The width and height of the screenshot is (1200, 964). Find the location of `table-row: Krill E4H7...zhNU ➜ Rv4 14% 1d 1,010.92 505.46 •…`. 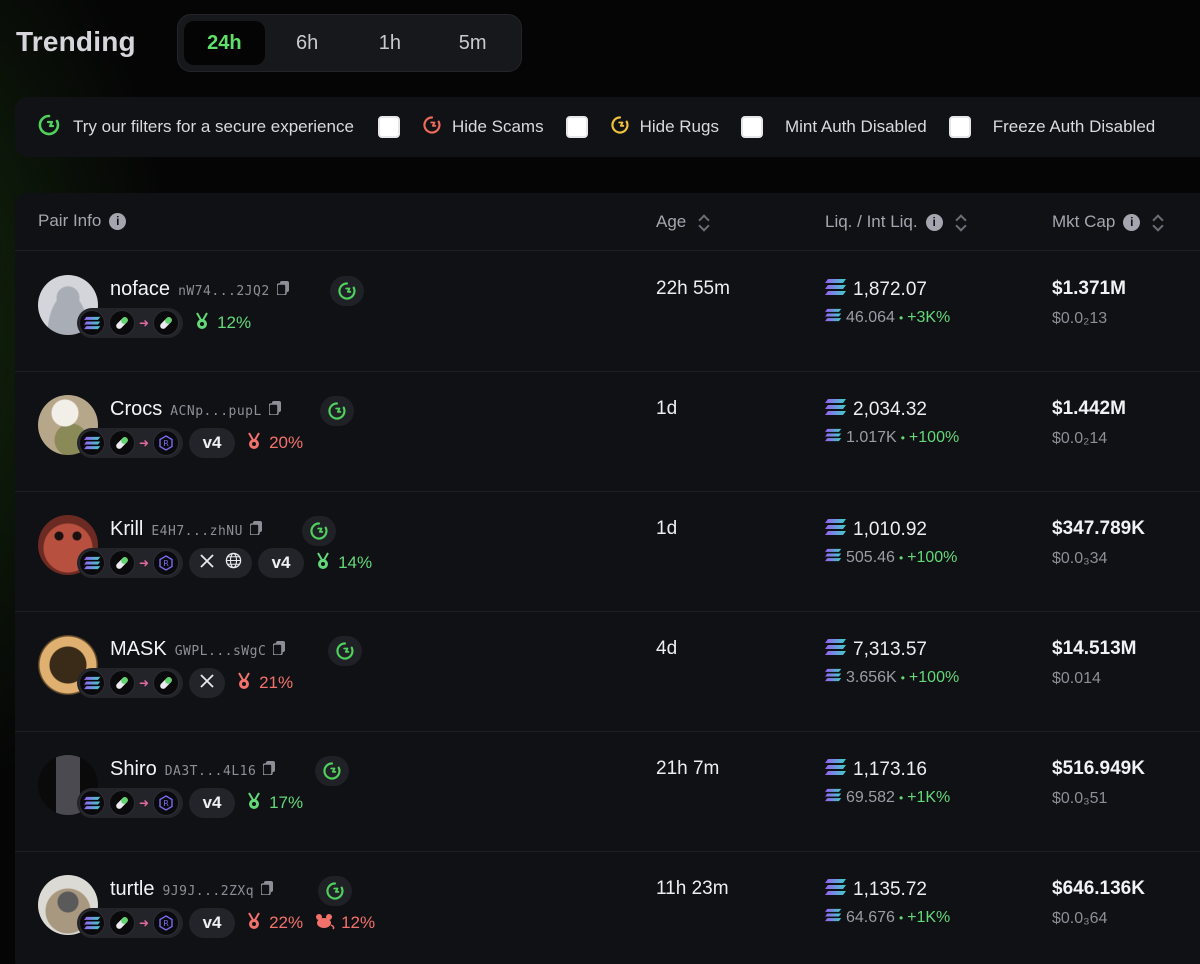

table-row: Krill E4H7...zhNU ➜ Rv4 14% 1d 1,010.92 505.46 •… is located at coordinates (607, 552).